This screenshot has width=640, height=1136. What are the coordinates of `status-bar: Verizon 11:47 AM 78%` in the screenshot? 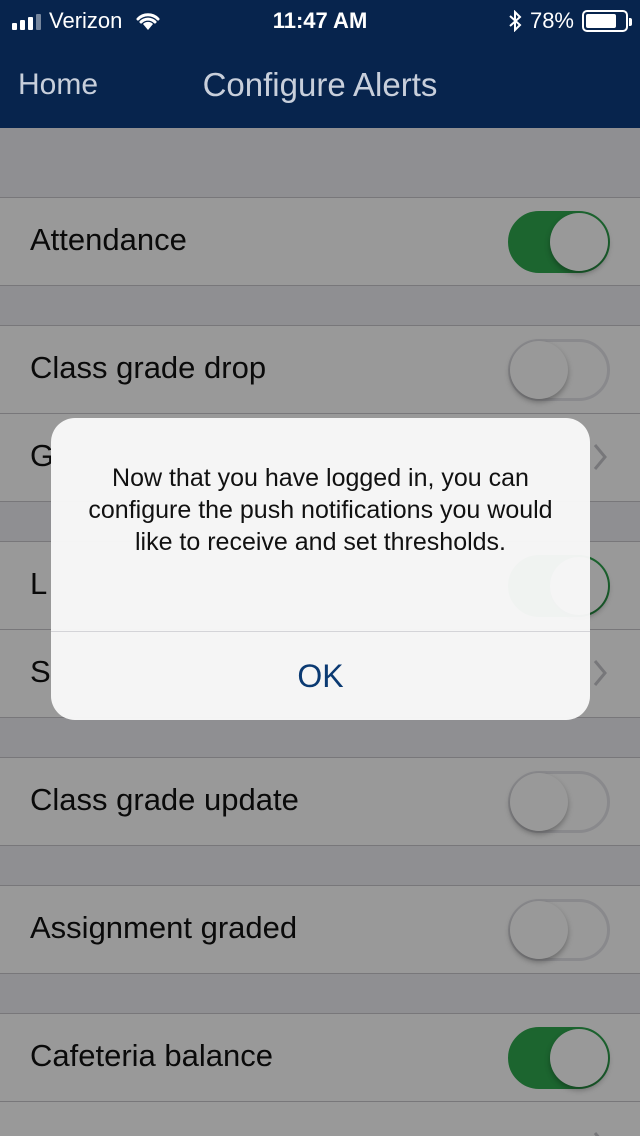 It's located at (320, 20).